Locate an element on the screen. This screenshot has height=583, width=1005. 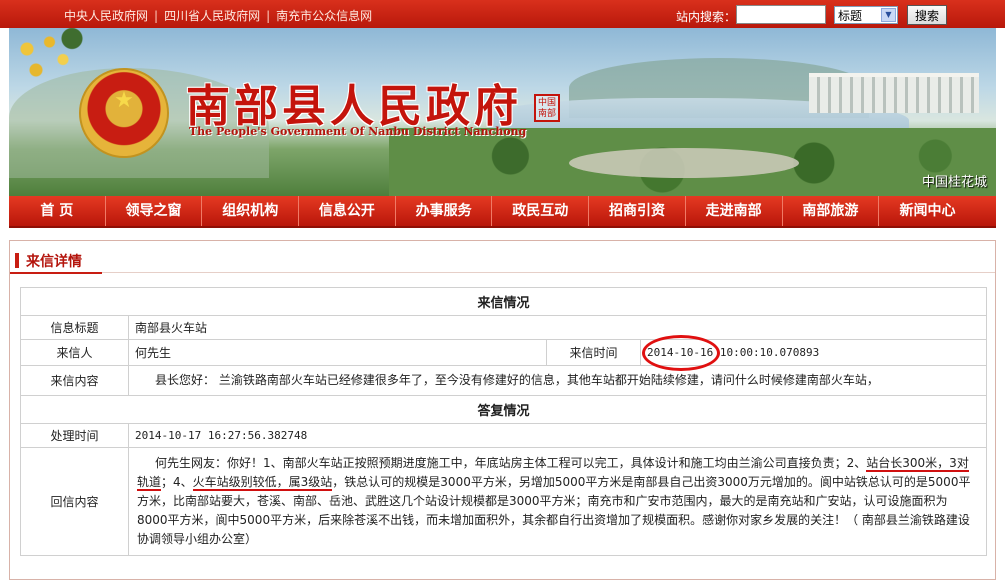
letter-time-rest: 10:00:10.070893 is located at coordinates (766, 352).